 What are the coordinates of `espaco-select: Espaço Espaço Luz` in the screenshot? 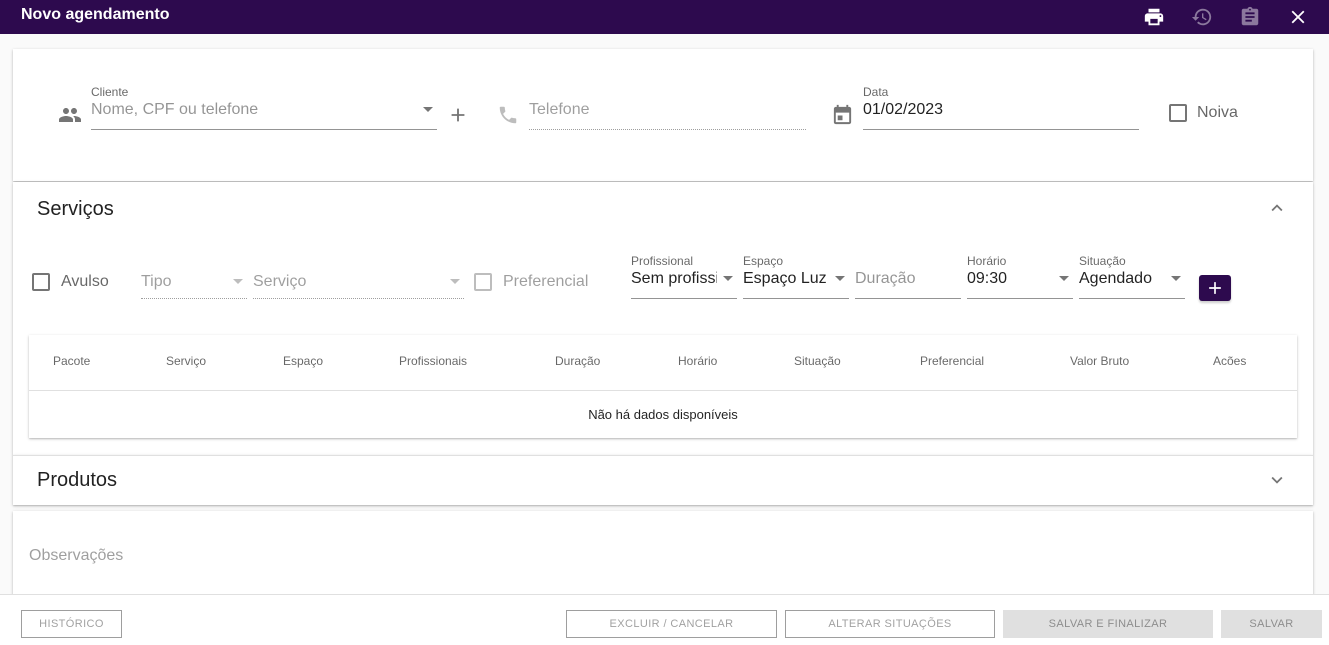 It's located at (796, 276).